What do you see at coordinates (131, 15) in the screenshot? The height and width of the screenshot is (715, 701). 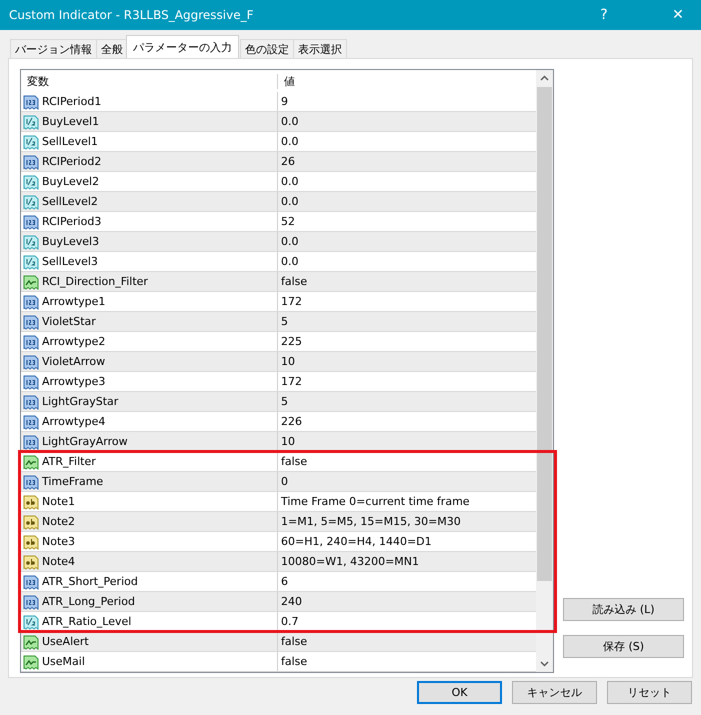 I see `window-title: Custom Indicator - R3LLBS_Aggressive_F` at bounding box center [131, 15].